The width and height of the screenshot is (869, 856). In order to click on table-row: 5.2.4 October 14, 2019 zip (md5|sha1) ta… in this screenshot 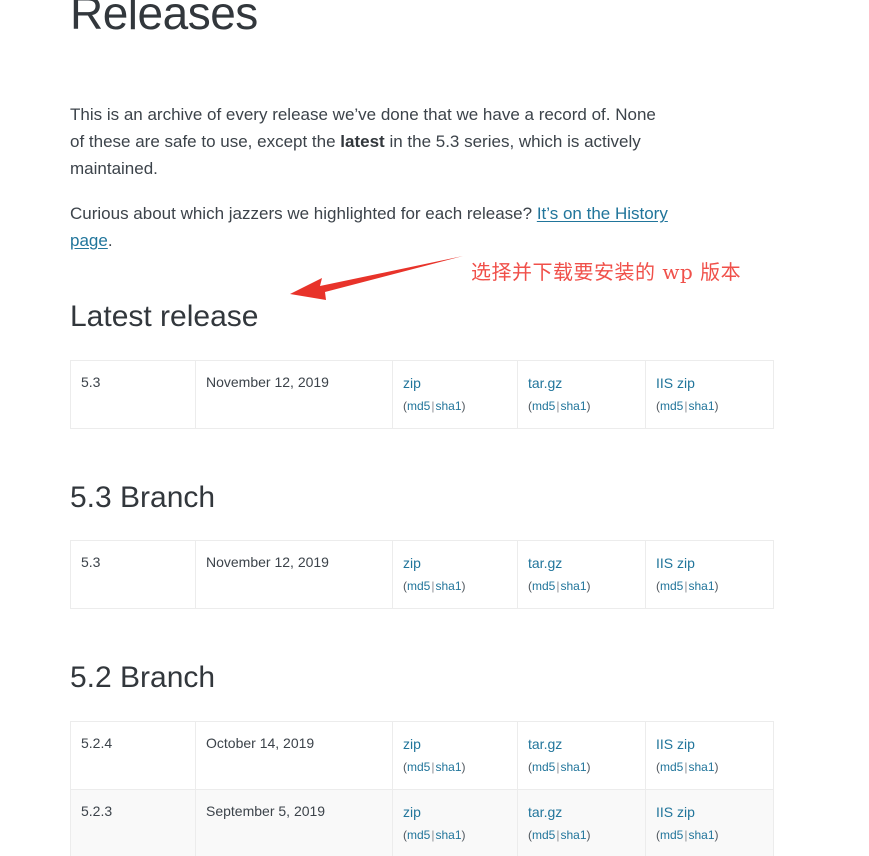, I will do `click(422, 755)`.